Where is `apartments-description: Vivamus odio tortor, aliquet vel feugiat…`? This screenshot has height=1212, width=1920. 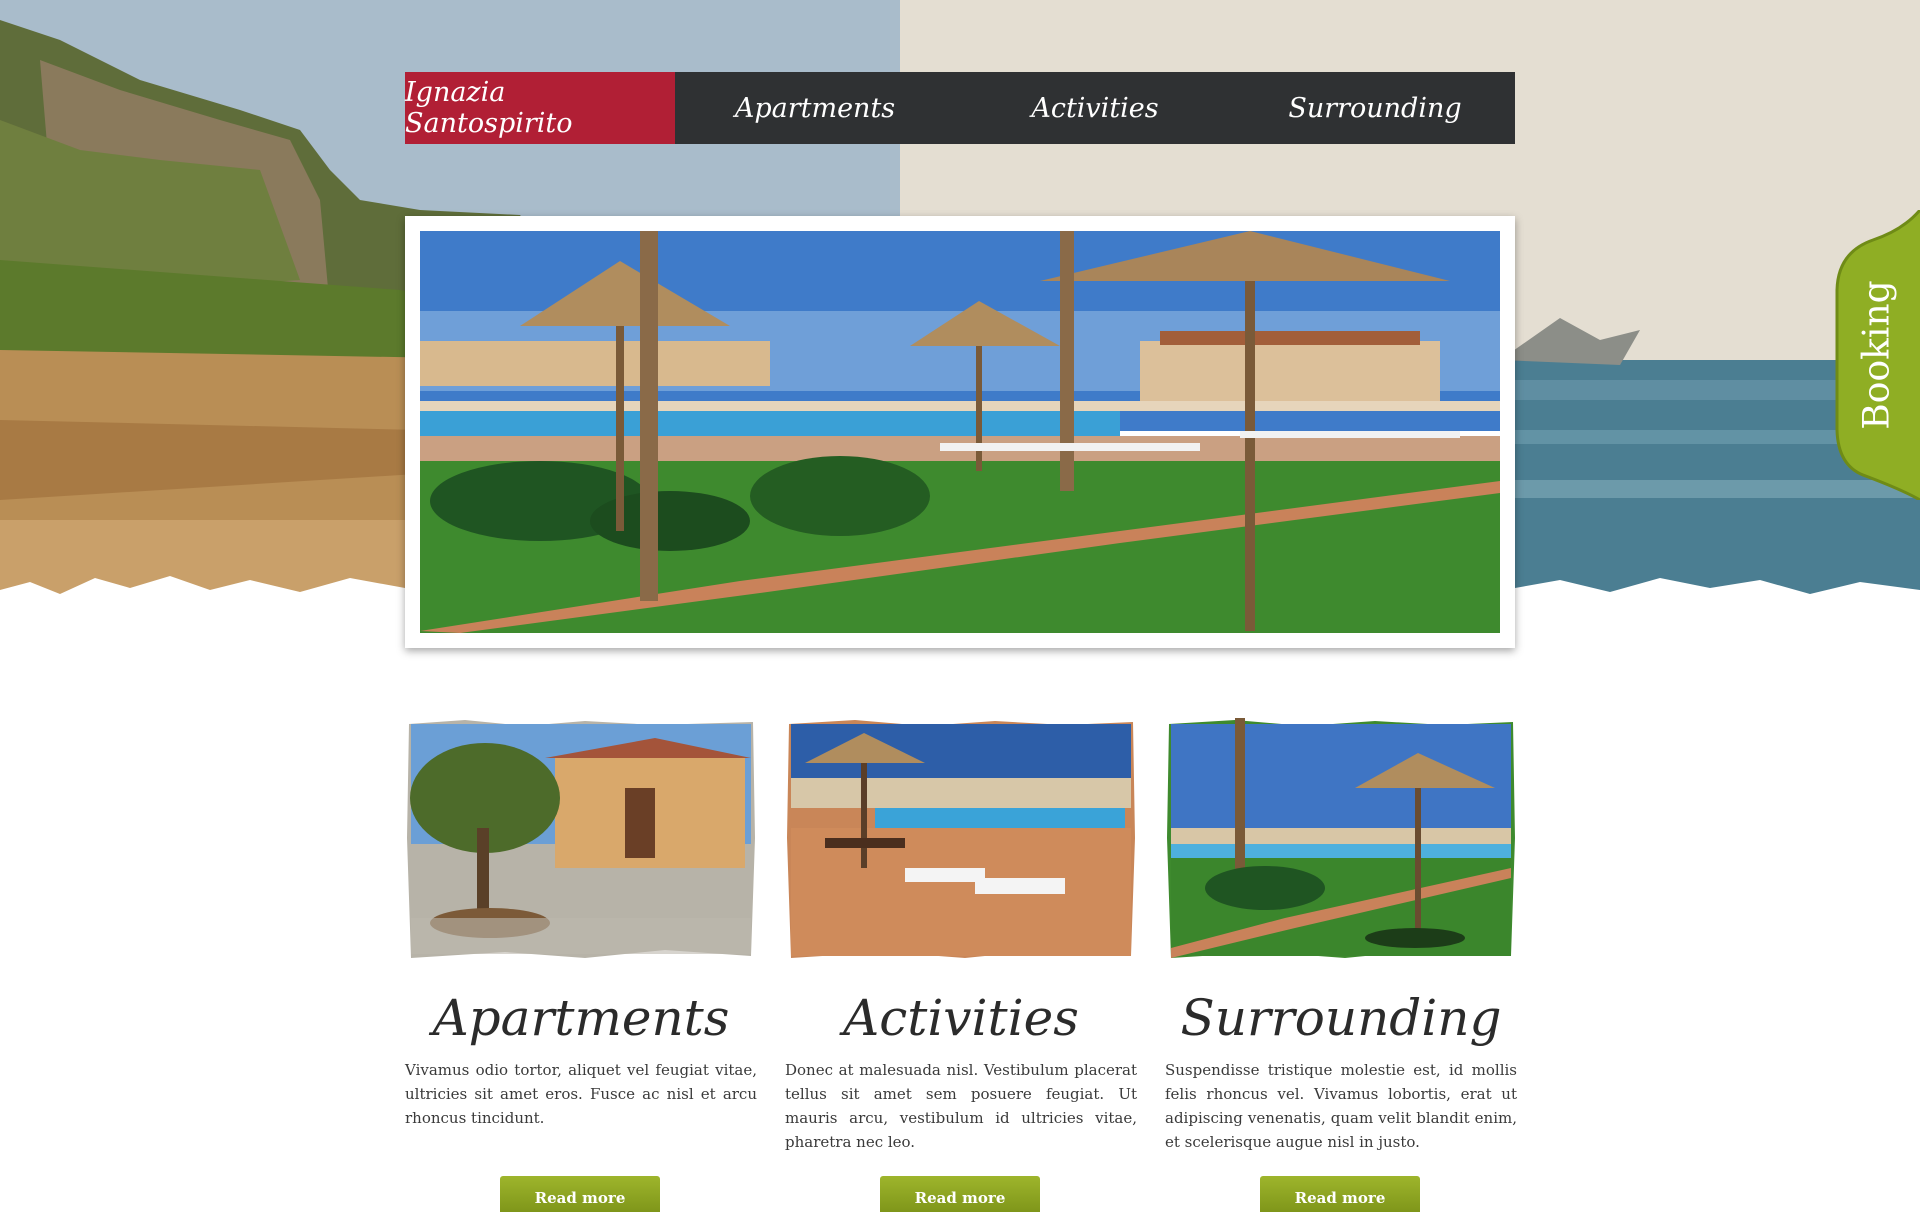
apartments-description: Vivamus odio tortor, aliquet vel feugiat… is located at coordinates (581, 1094).